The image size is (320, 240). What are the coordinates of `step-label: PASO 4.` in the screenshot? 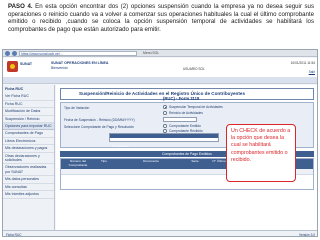 It's located at (20, 6).